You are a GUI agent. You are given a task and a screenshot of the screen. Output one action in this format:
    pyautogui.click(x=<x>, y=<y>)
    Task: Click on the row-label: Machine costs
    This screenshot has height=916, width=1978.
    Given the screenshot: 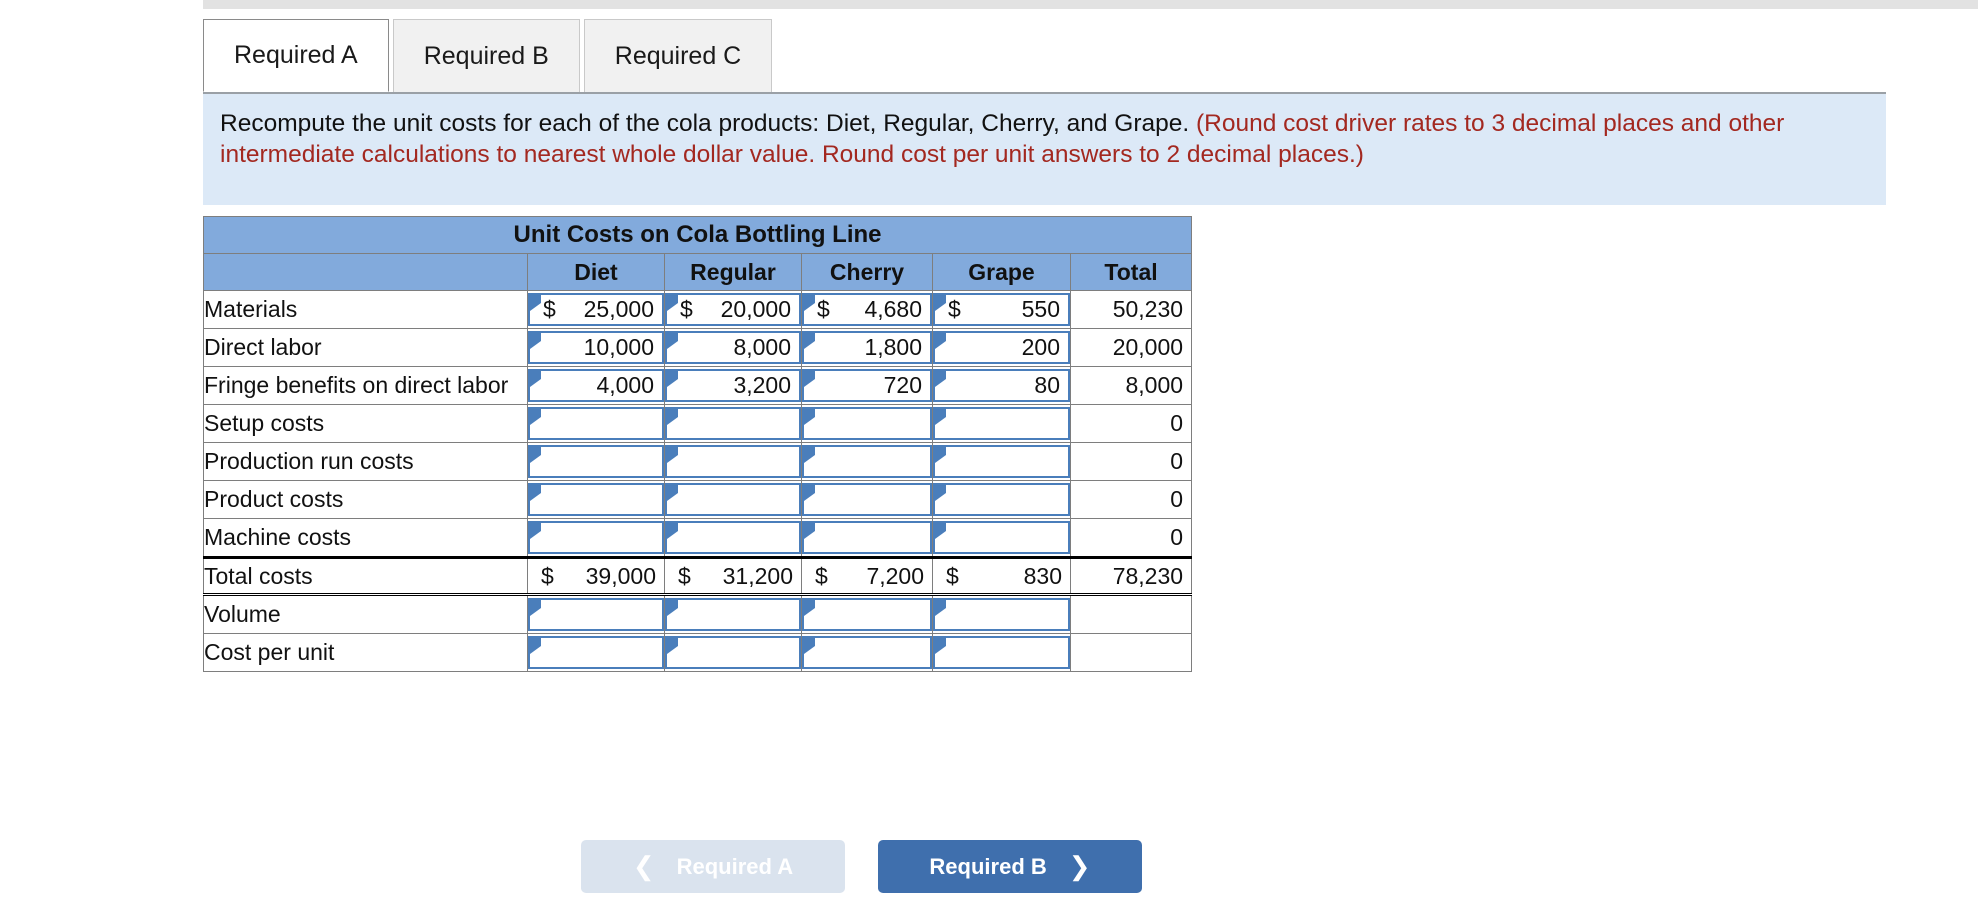 What is the action you would take?
    pyautogui.click(x=365, y=538)
    